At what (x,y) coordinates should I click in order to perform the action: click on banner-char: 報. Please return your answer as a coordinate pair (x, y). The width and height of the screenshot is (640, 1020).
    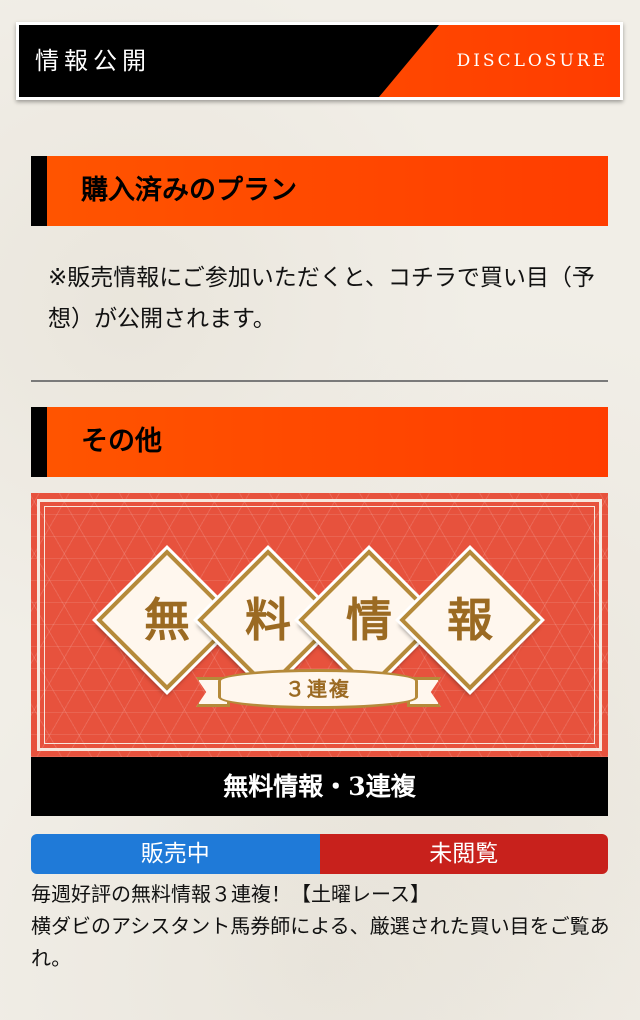
    Looking at the image, I should click on (470, 620).